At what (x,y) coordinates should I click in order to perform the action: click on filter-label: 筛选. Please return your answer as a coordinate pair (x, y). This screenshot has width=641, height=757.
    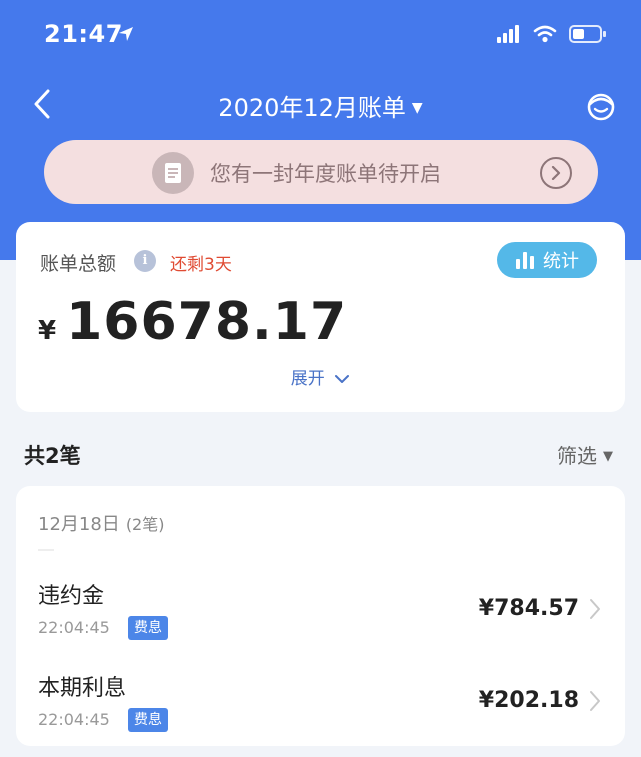
    Looking at the image, I should click on (577, 456).